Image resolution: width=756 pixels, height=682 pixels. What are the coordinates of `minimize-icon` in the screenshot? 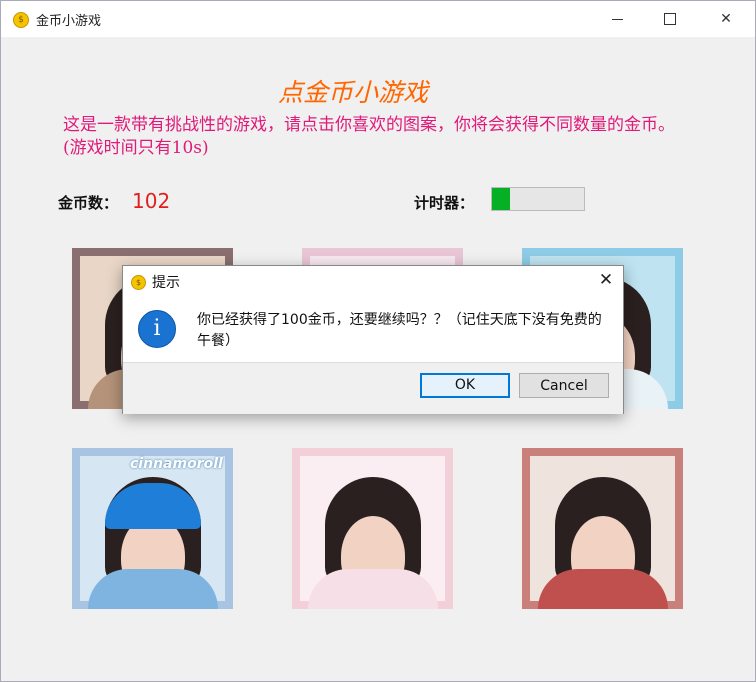 It's located at (617, 19).